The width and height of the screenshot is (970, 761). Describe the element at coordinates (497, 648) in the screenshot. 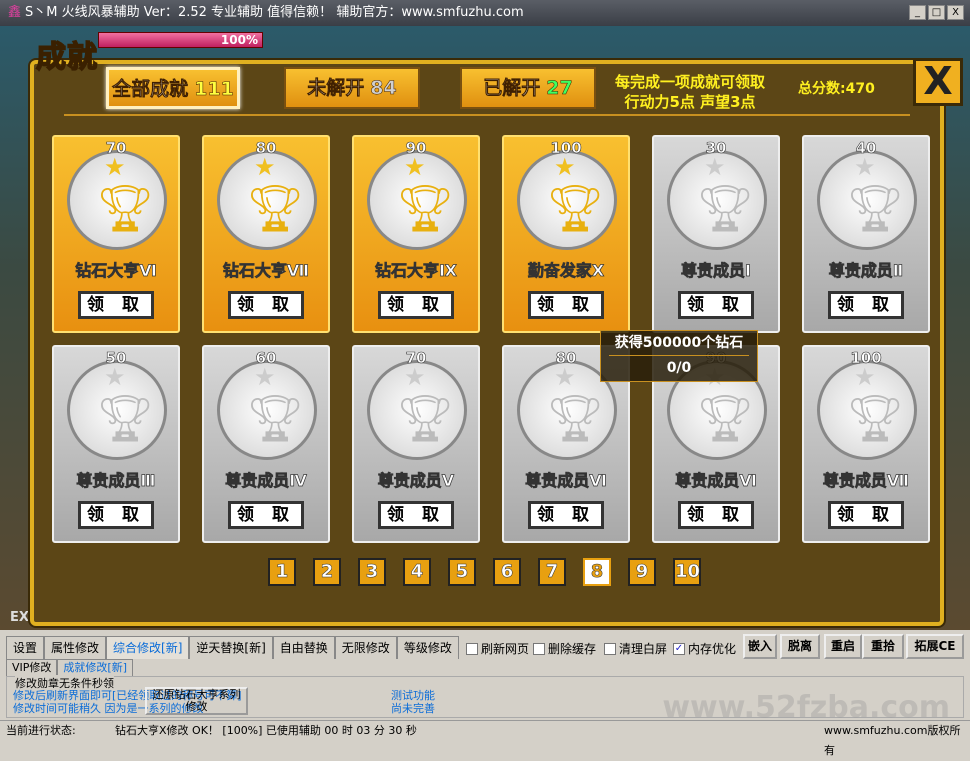

I see `checkbox-0: 刷新网页` at that location.